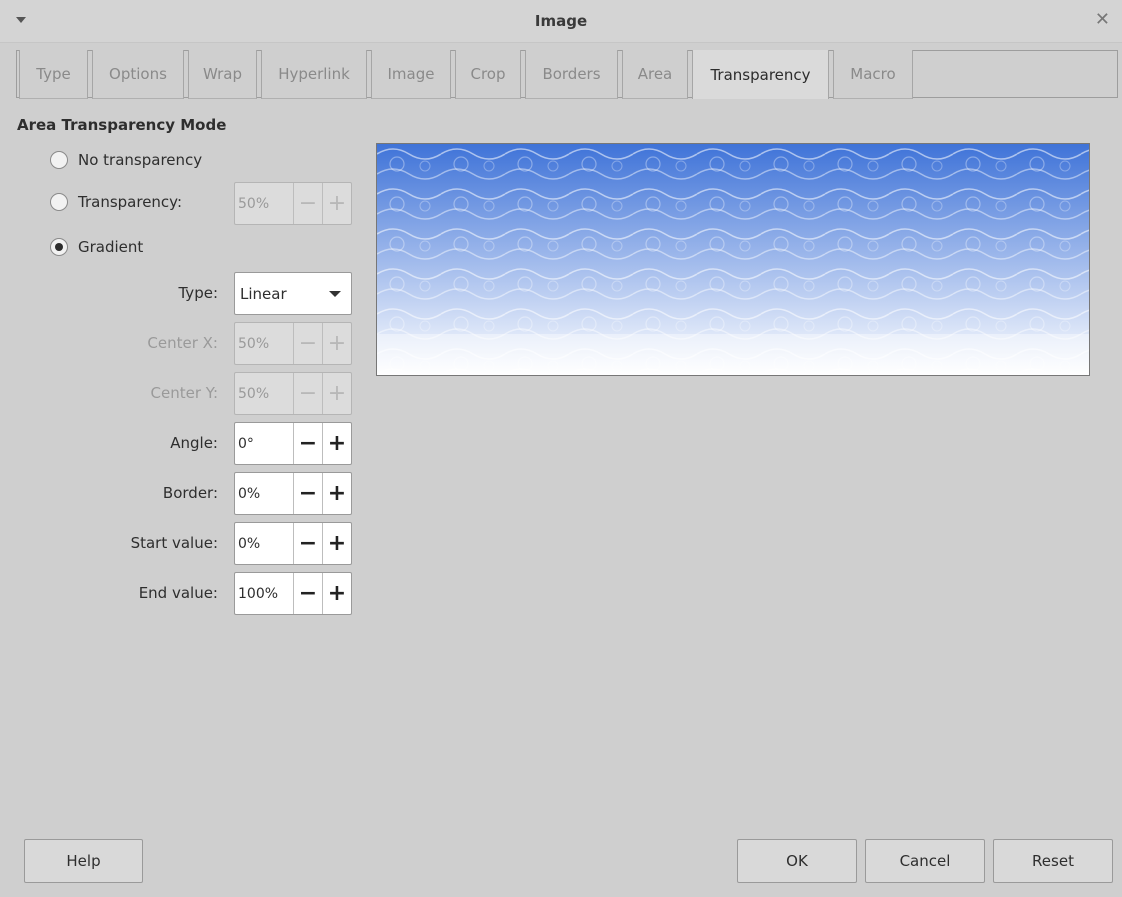 This screenshot has width=1122, height=897. I want to click on gradient-option: Gradient, so click(96, 247).